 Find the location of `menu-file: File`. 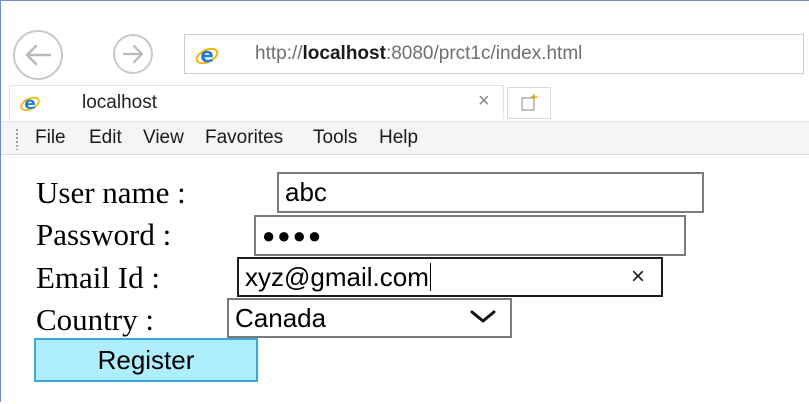

menu-file: File is located at coordinates (50, 138).